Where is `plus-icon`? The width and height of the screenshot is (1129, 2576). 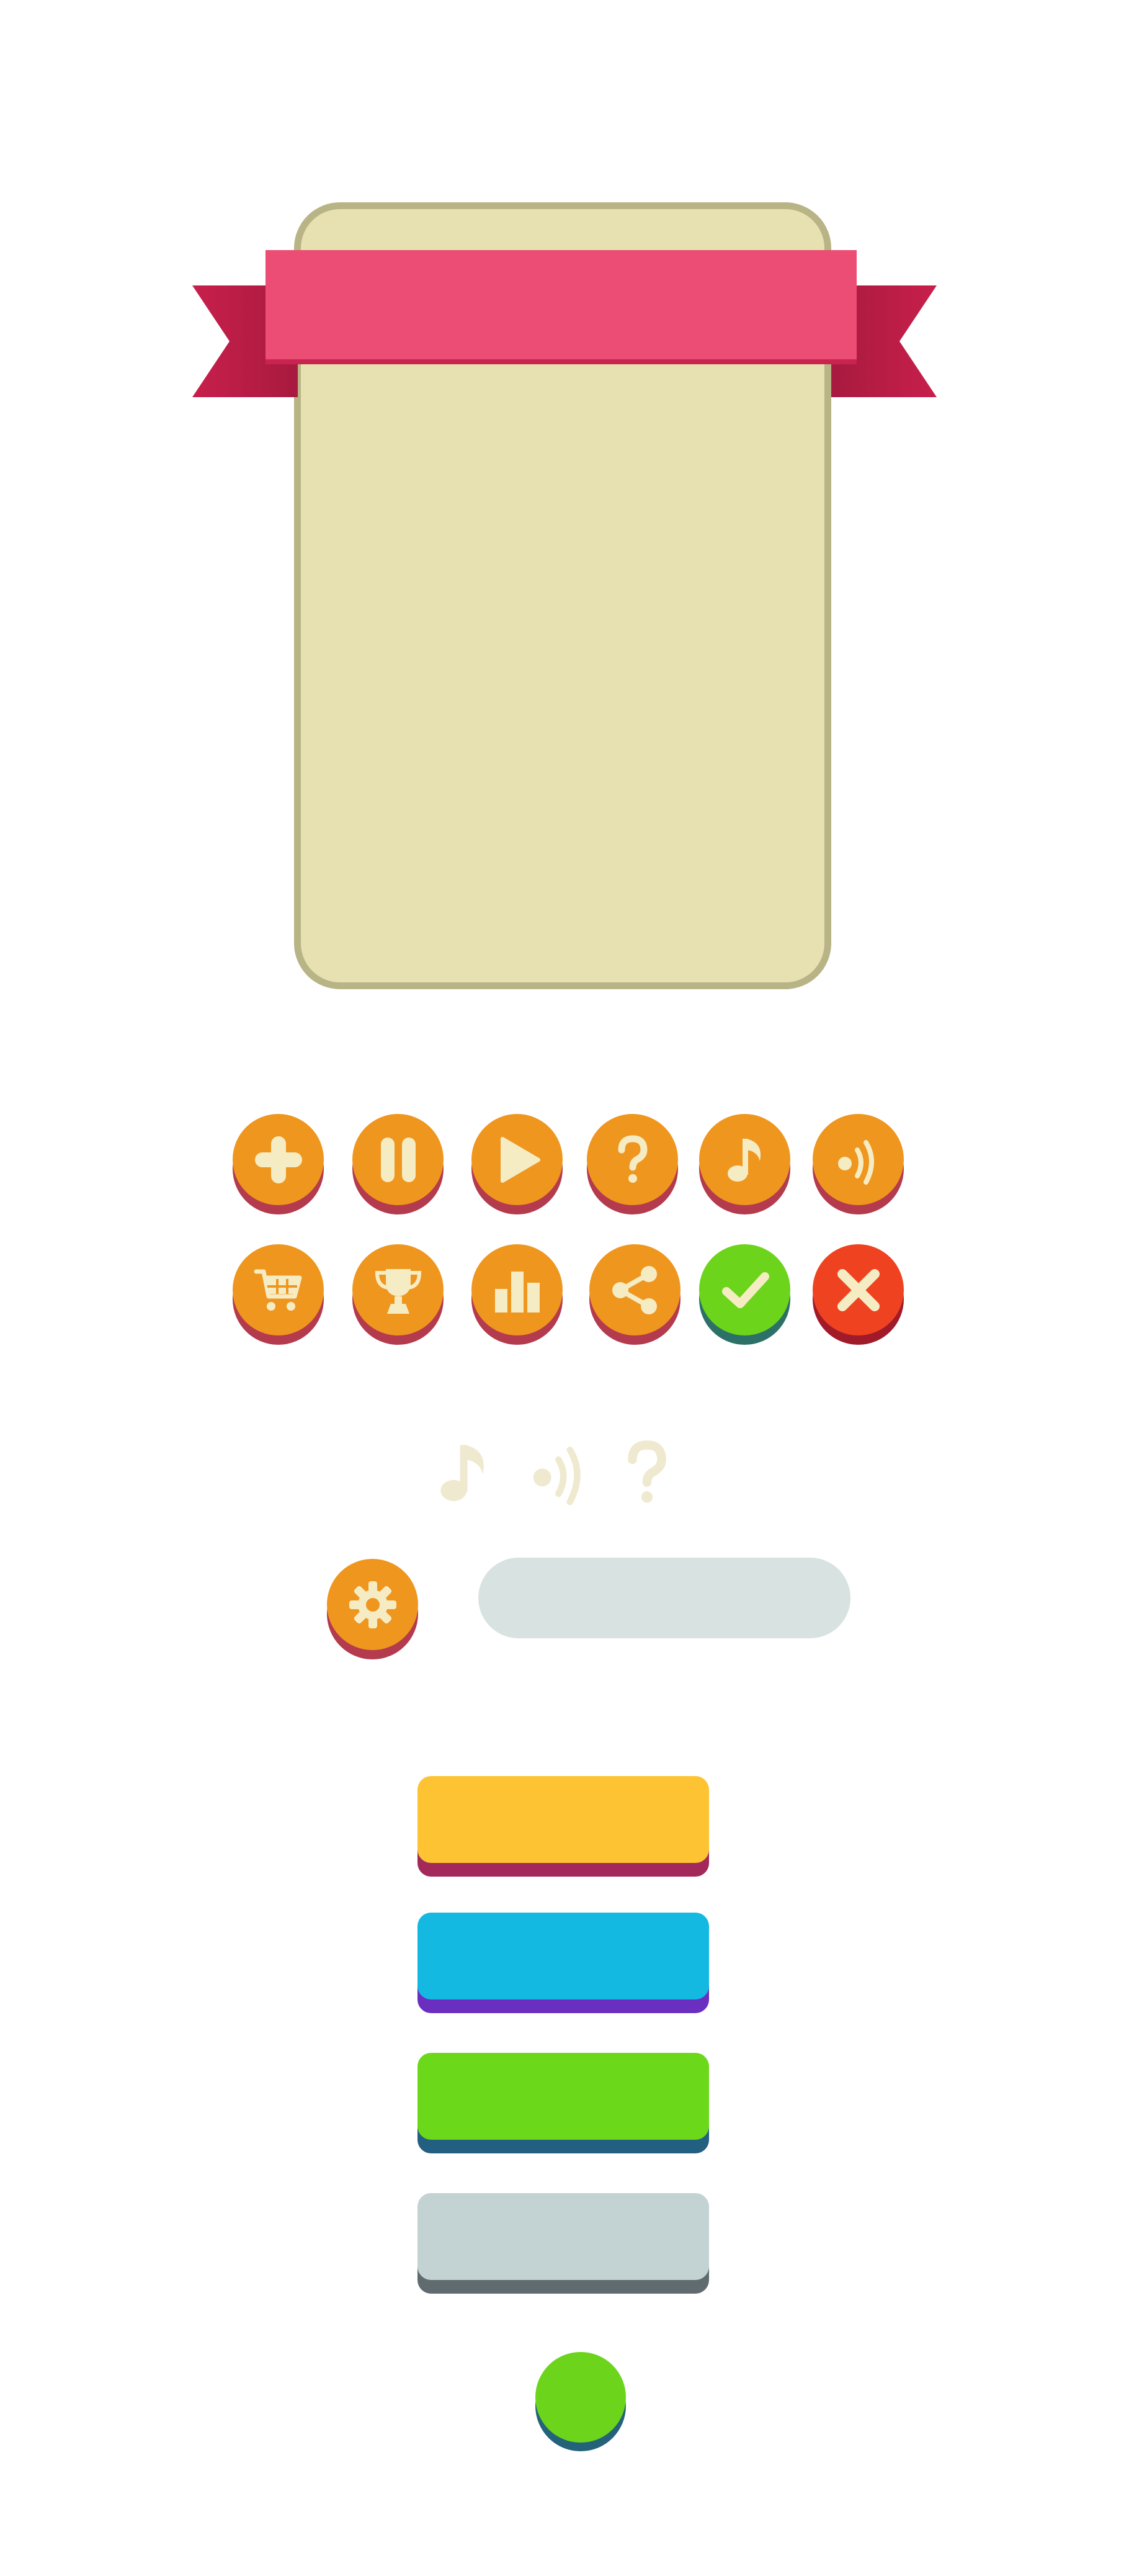
plus-icon is located at coordinates (278, 1159).